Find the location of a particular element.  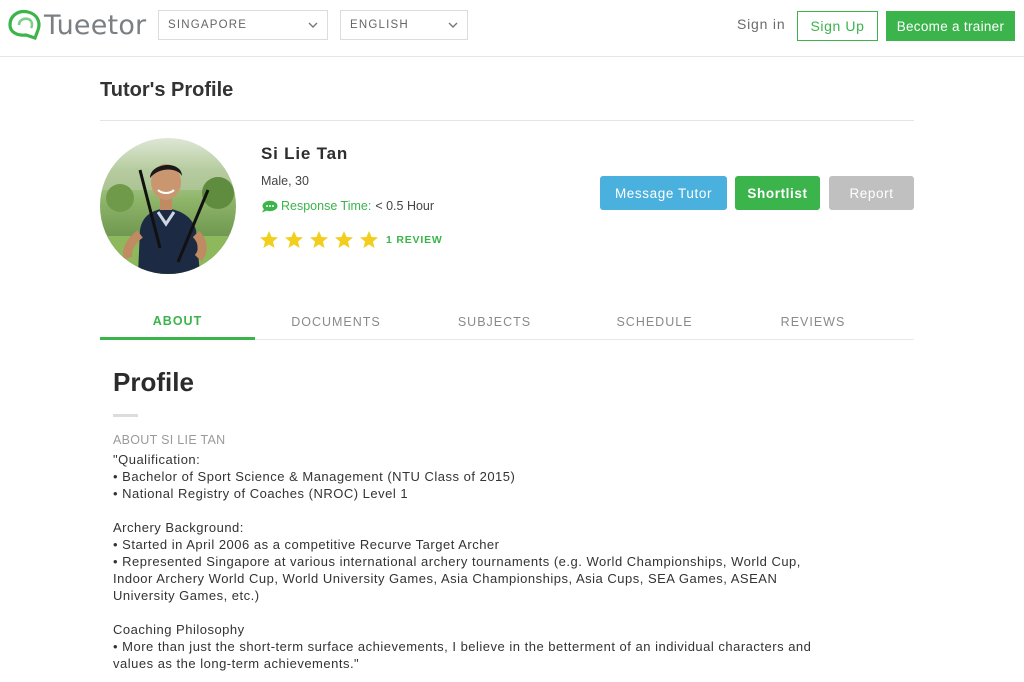

tutor-name: Si Lie Tan is located at coordinates (305, 153).